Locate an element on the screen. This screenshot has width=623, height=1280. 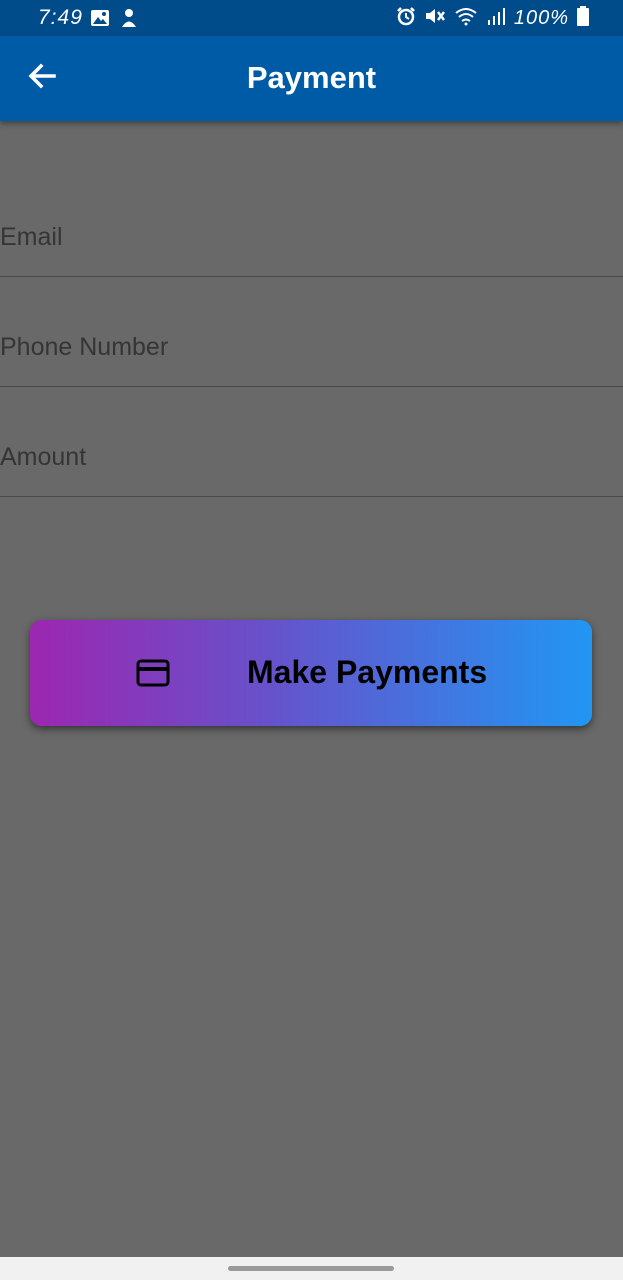
page-title: Payment is located at coordinates (311, 77).